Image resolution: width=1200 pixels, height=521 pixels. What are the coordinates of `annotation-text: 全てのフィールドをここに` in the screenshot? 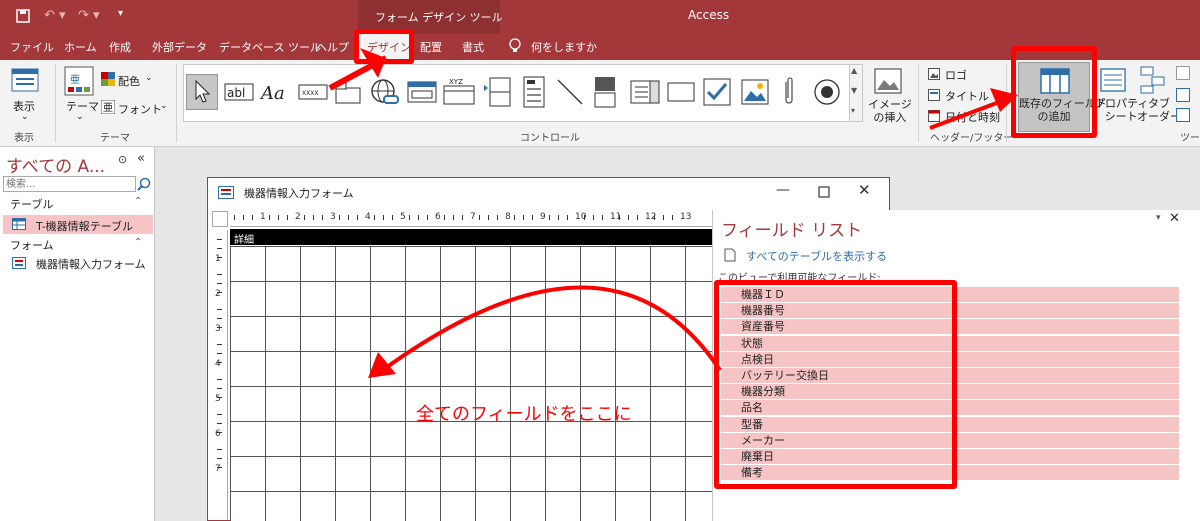 It's located at (524, 414).